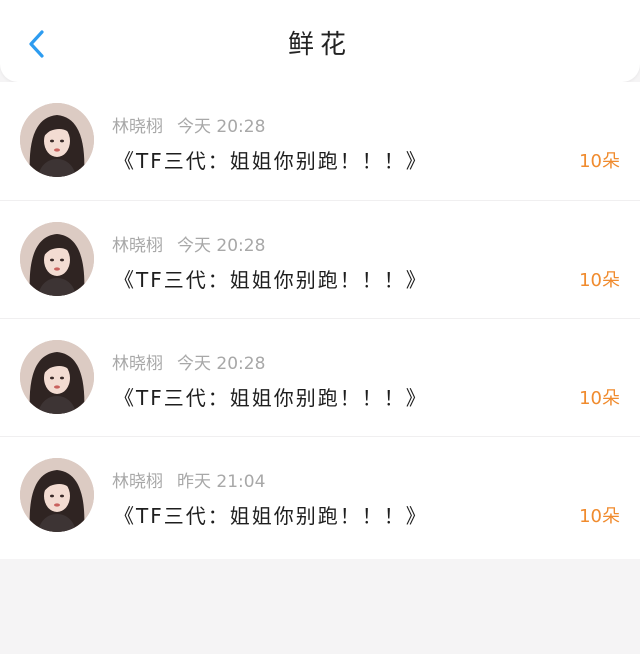  Describe the element at coordinates (319, 45) in the screenshot. I see `page-title: 鲜花` at that location.